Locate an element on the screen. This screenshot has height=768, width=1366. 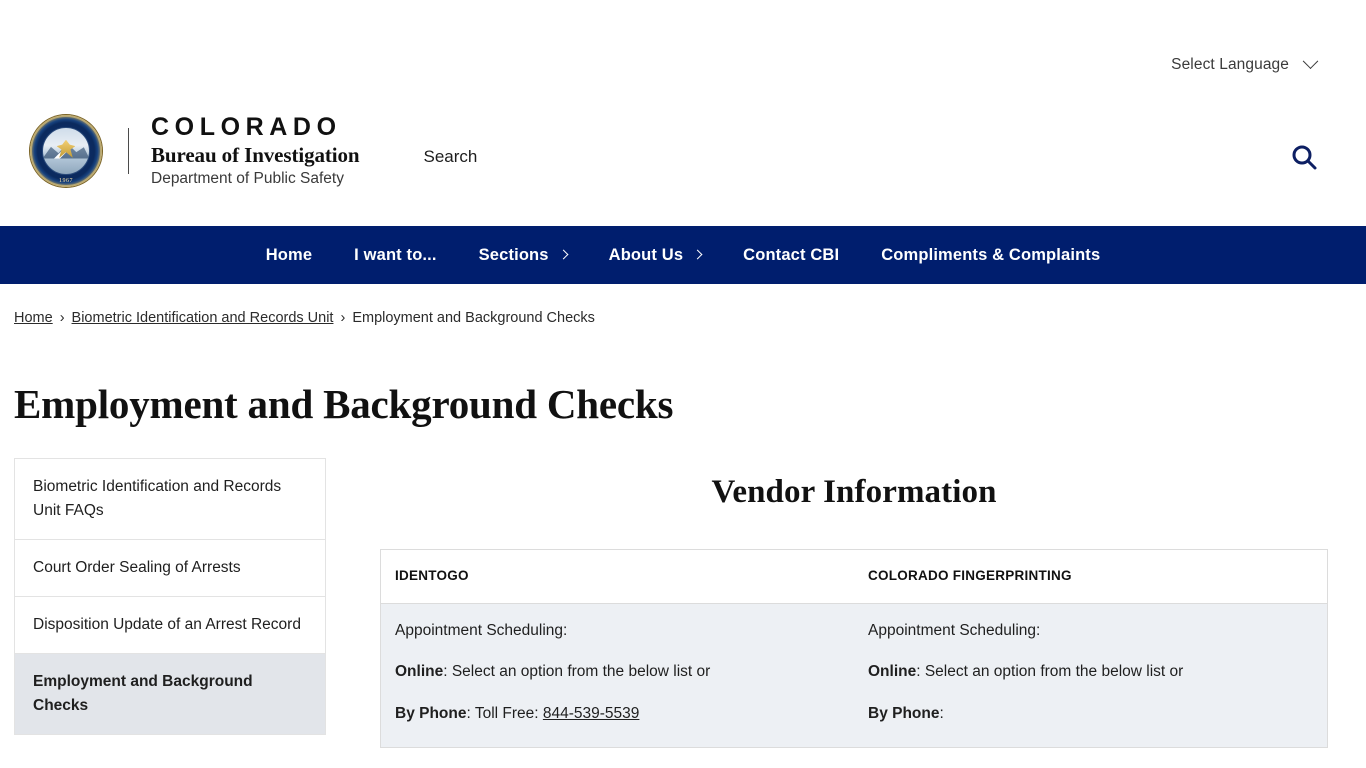
table-head: IDENTOGO COLORADO FINGERPRINTING is located at coordinates (854, 576).